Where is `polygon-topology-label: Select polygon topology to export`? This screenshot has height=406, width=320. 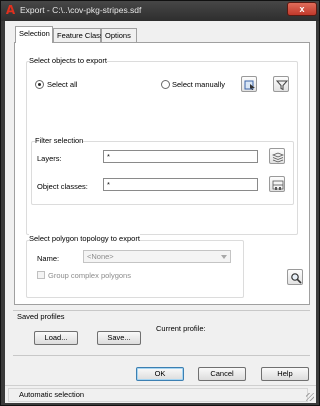
polygon-topology-label: Select polygon topology to export is located at coordinates (84, 238).